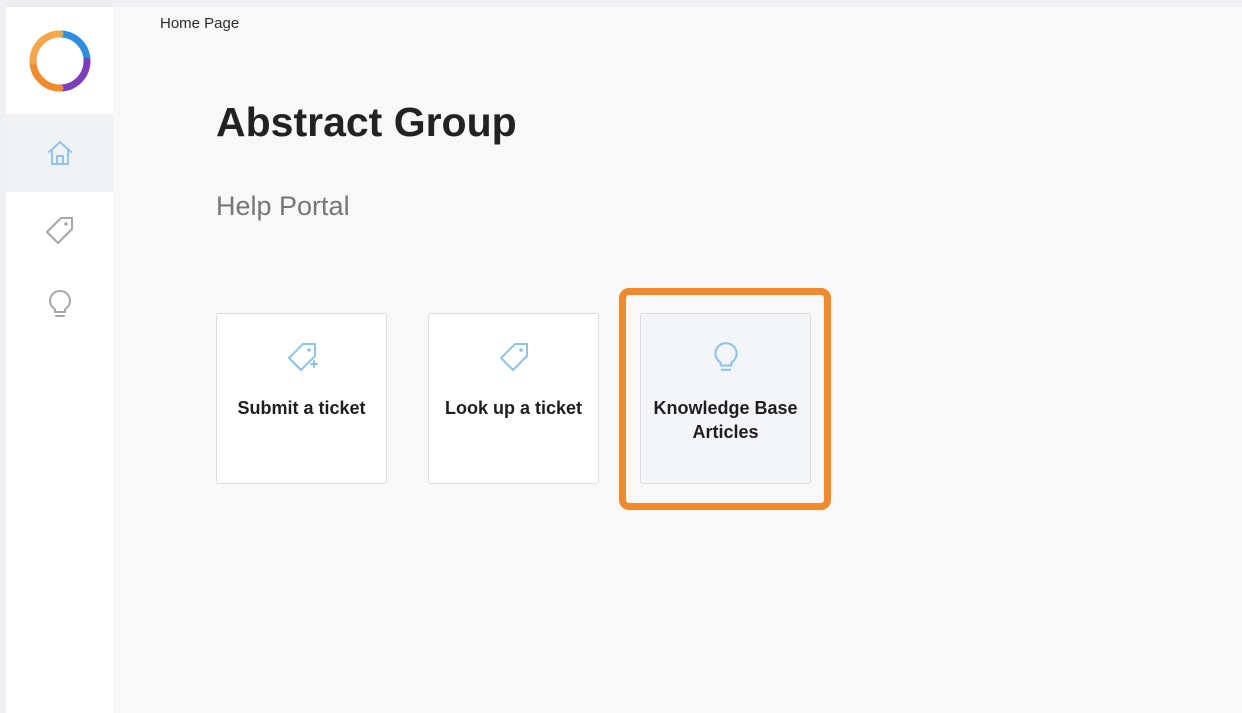 The image size is (1242, 713). Describe the element at coordinates (725, 420) in the screenshot. I see `knowledge-base-label: Knowledge Base Articles` at that location.